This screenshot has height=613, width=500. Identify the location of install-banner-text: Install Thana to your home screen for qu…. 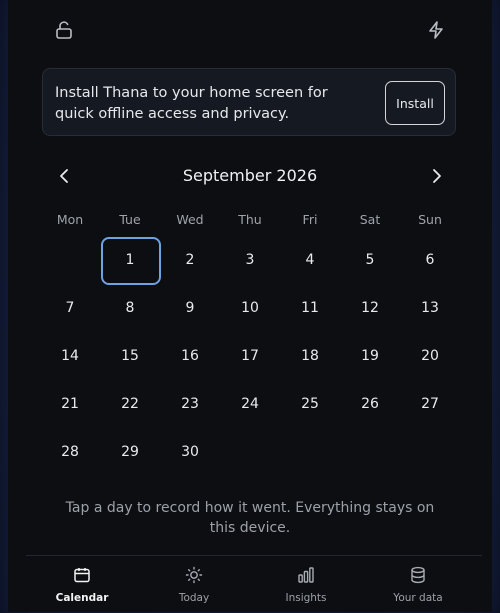
(191, 103).